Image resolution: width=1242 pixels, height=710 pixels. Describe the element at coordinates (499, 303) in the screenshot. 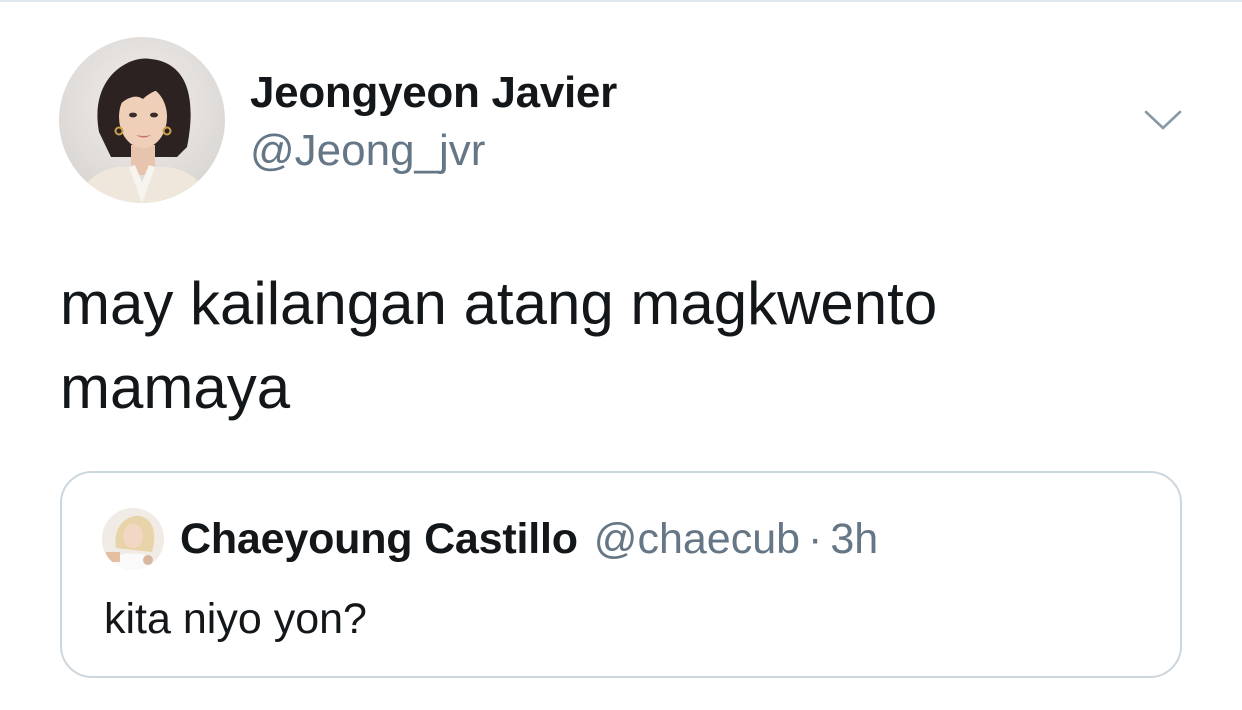

I see `tweet-text-line: may kailangan atang magkwento` at that location.